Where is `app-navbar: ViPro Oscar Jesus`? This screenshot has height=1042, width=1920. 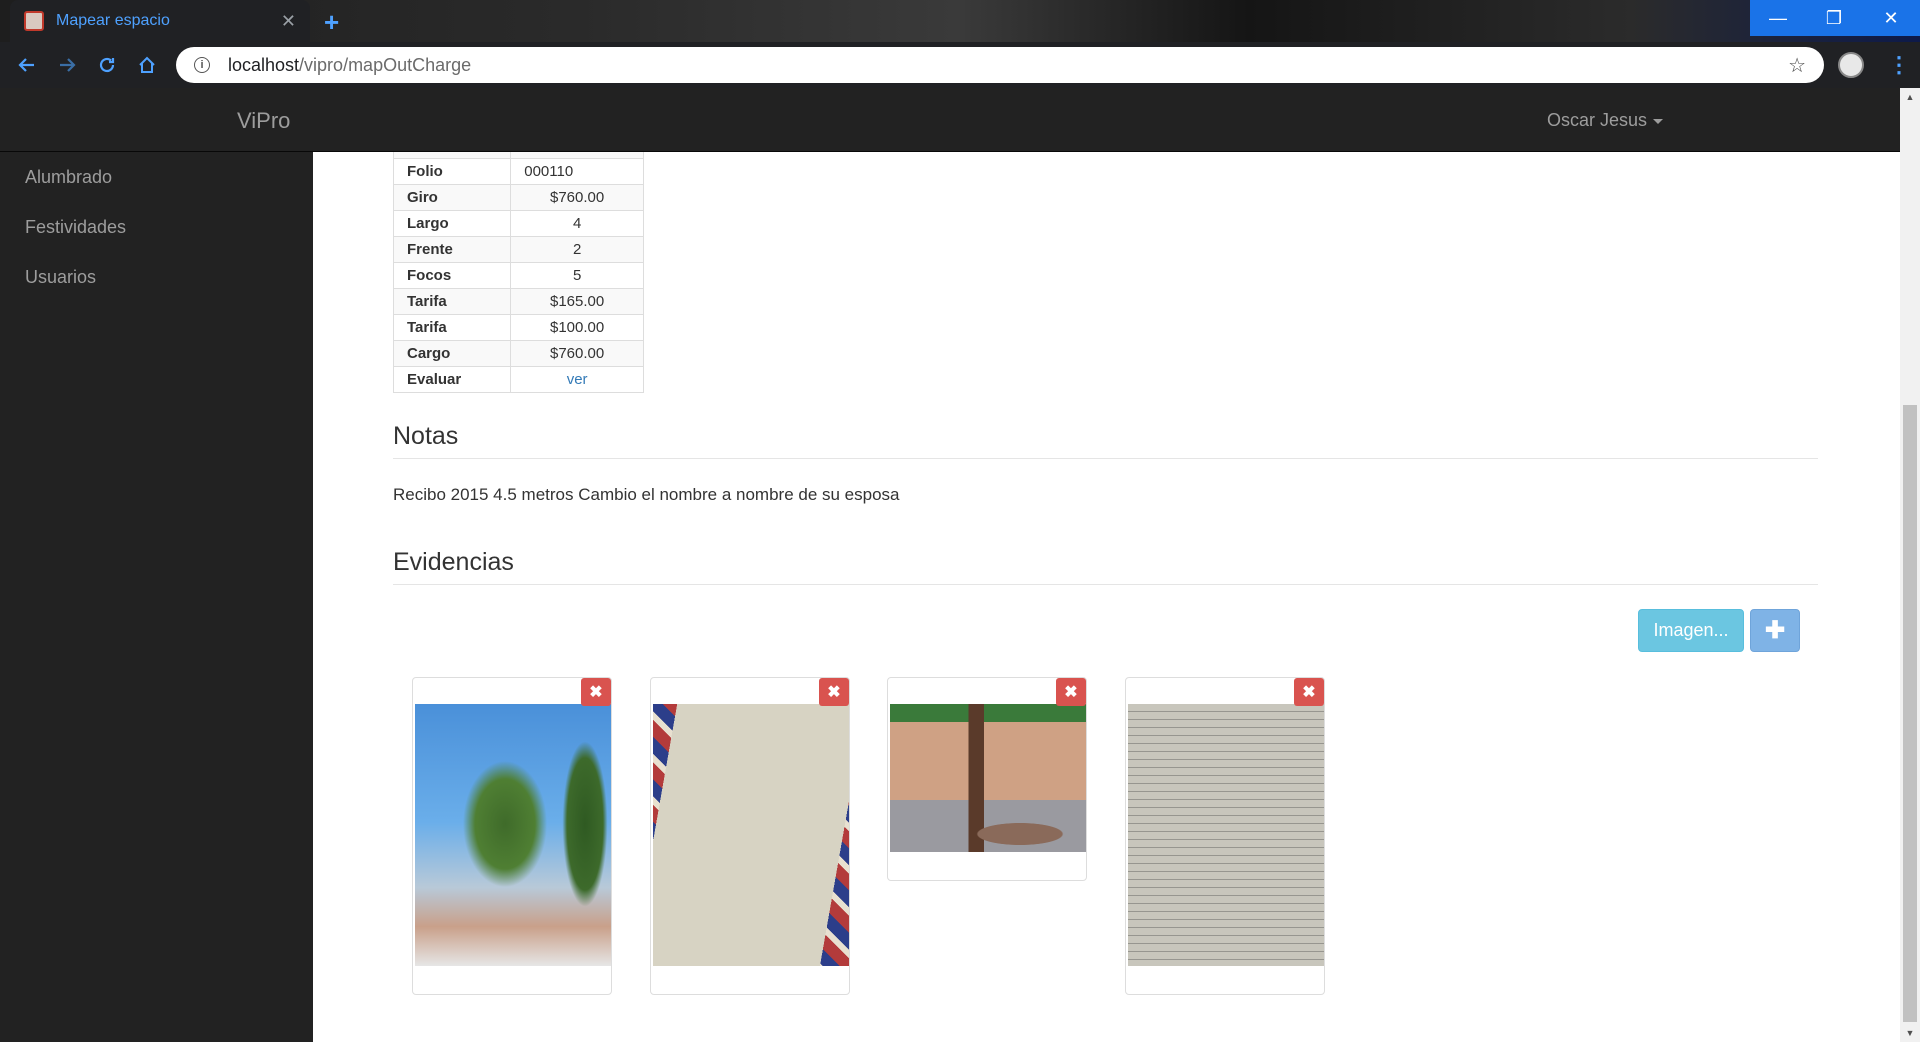
app-navbar: ViPro Oscar Jesus is located at coordinates (950, 120).